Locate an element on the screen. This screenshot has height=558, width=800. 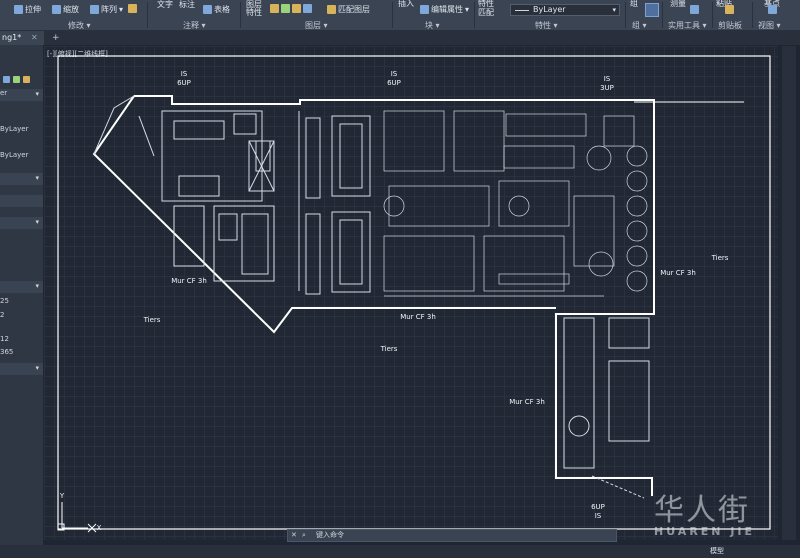
command-input: 键入命令 is located at coordinates (330, 535).